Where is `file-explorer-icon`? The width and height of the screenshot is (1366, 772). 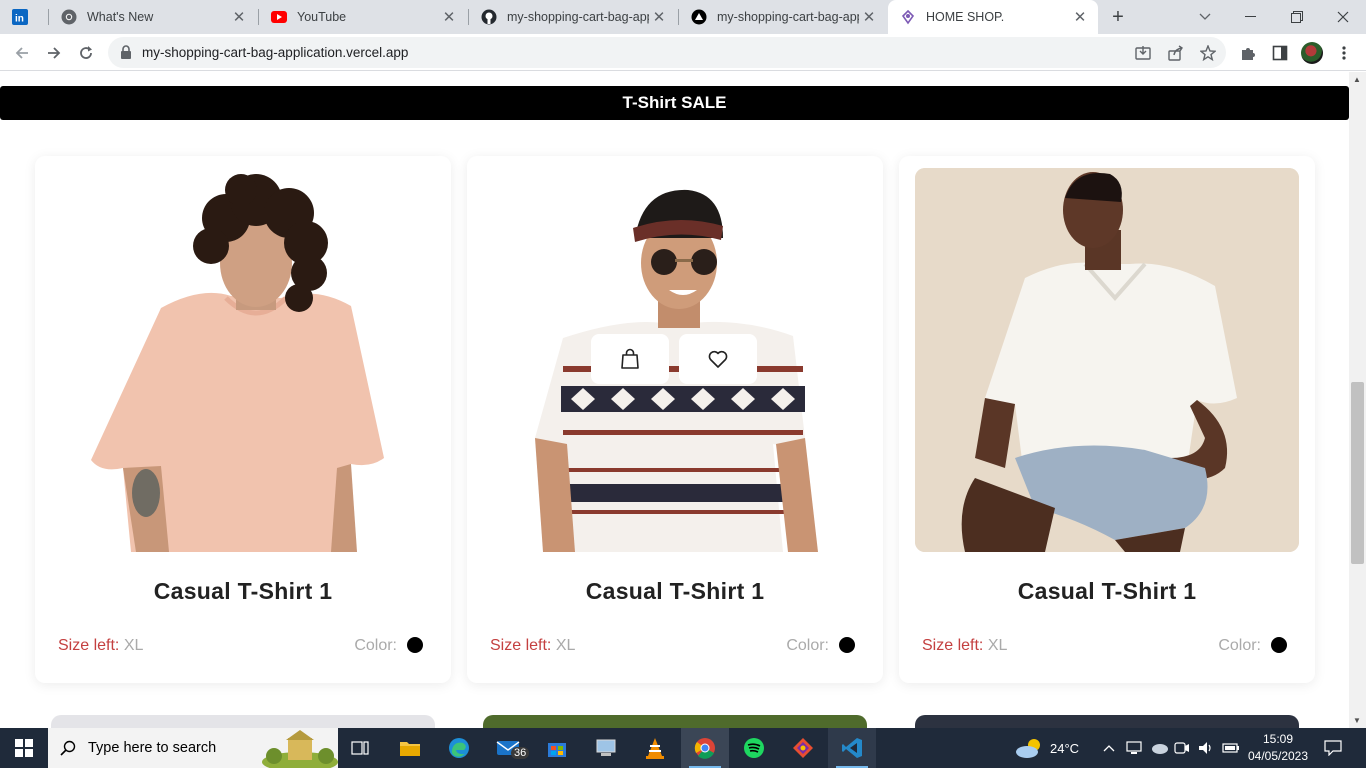 file-explorer-icon is located at coordinates (410, 748).